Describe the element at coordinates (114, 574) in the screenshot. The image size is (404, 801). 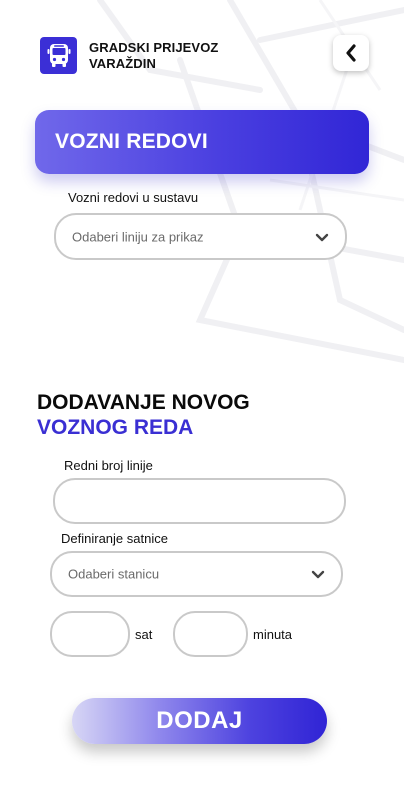
I see `station-select-placeholder: Odaberi stanicu` at that location.